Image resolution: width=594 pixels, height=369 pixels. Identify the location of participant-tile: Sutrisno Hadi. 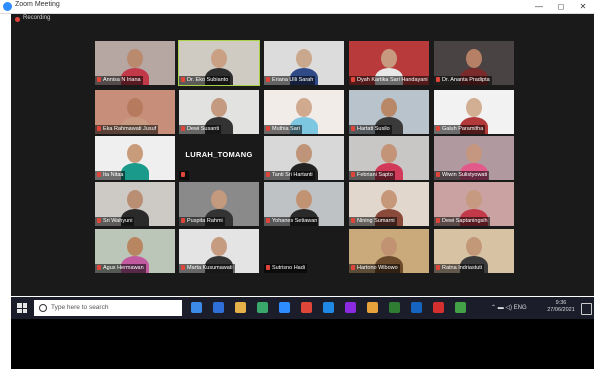
(304, 251).